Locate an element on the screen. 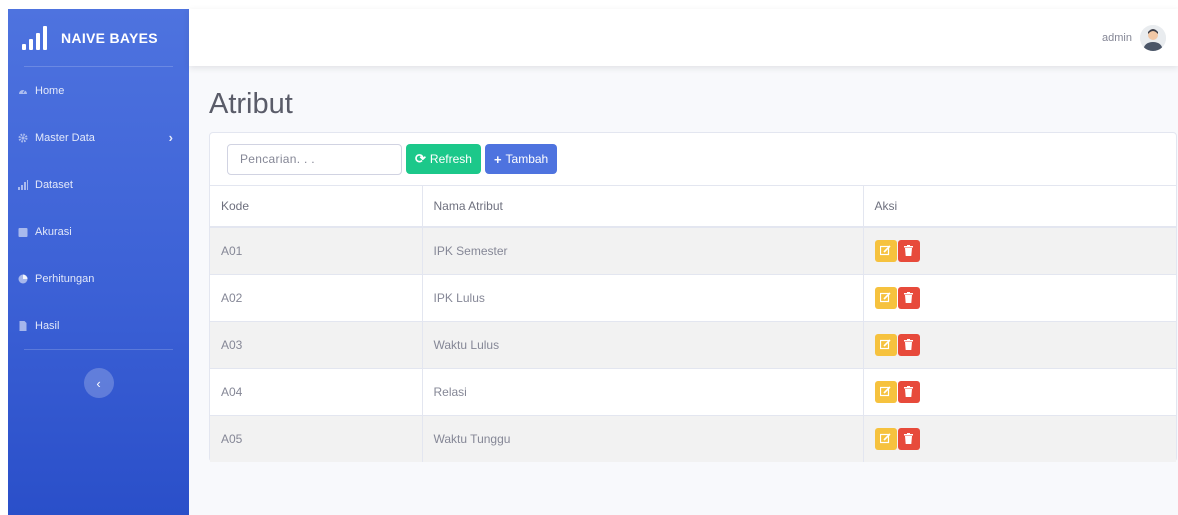 The width and height of the screenshot is (1178, 515). brand: NAIVE BAYES is located at coordinates (98, 37).